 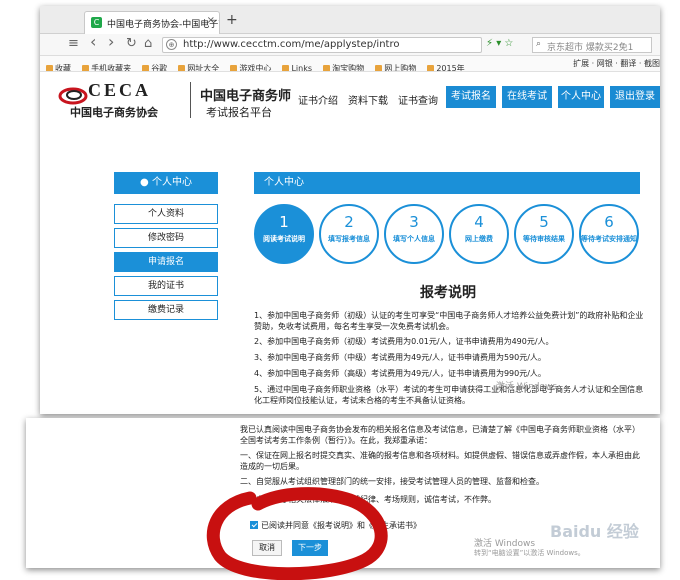 I want to click on nav-cert-query: 证书查询, so click(x=418, y=99).